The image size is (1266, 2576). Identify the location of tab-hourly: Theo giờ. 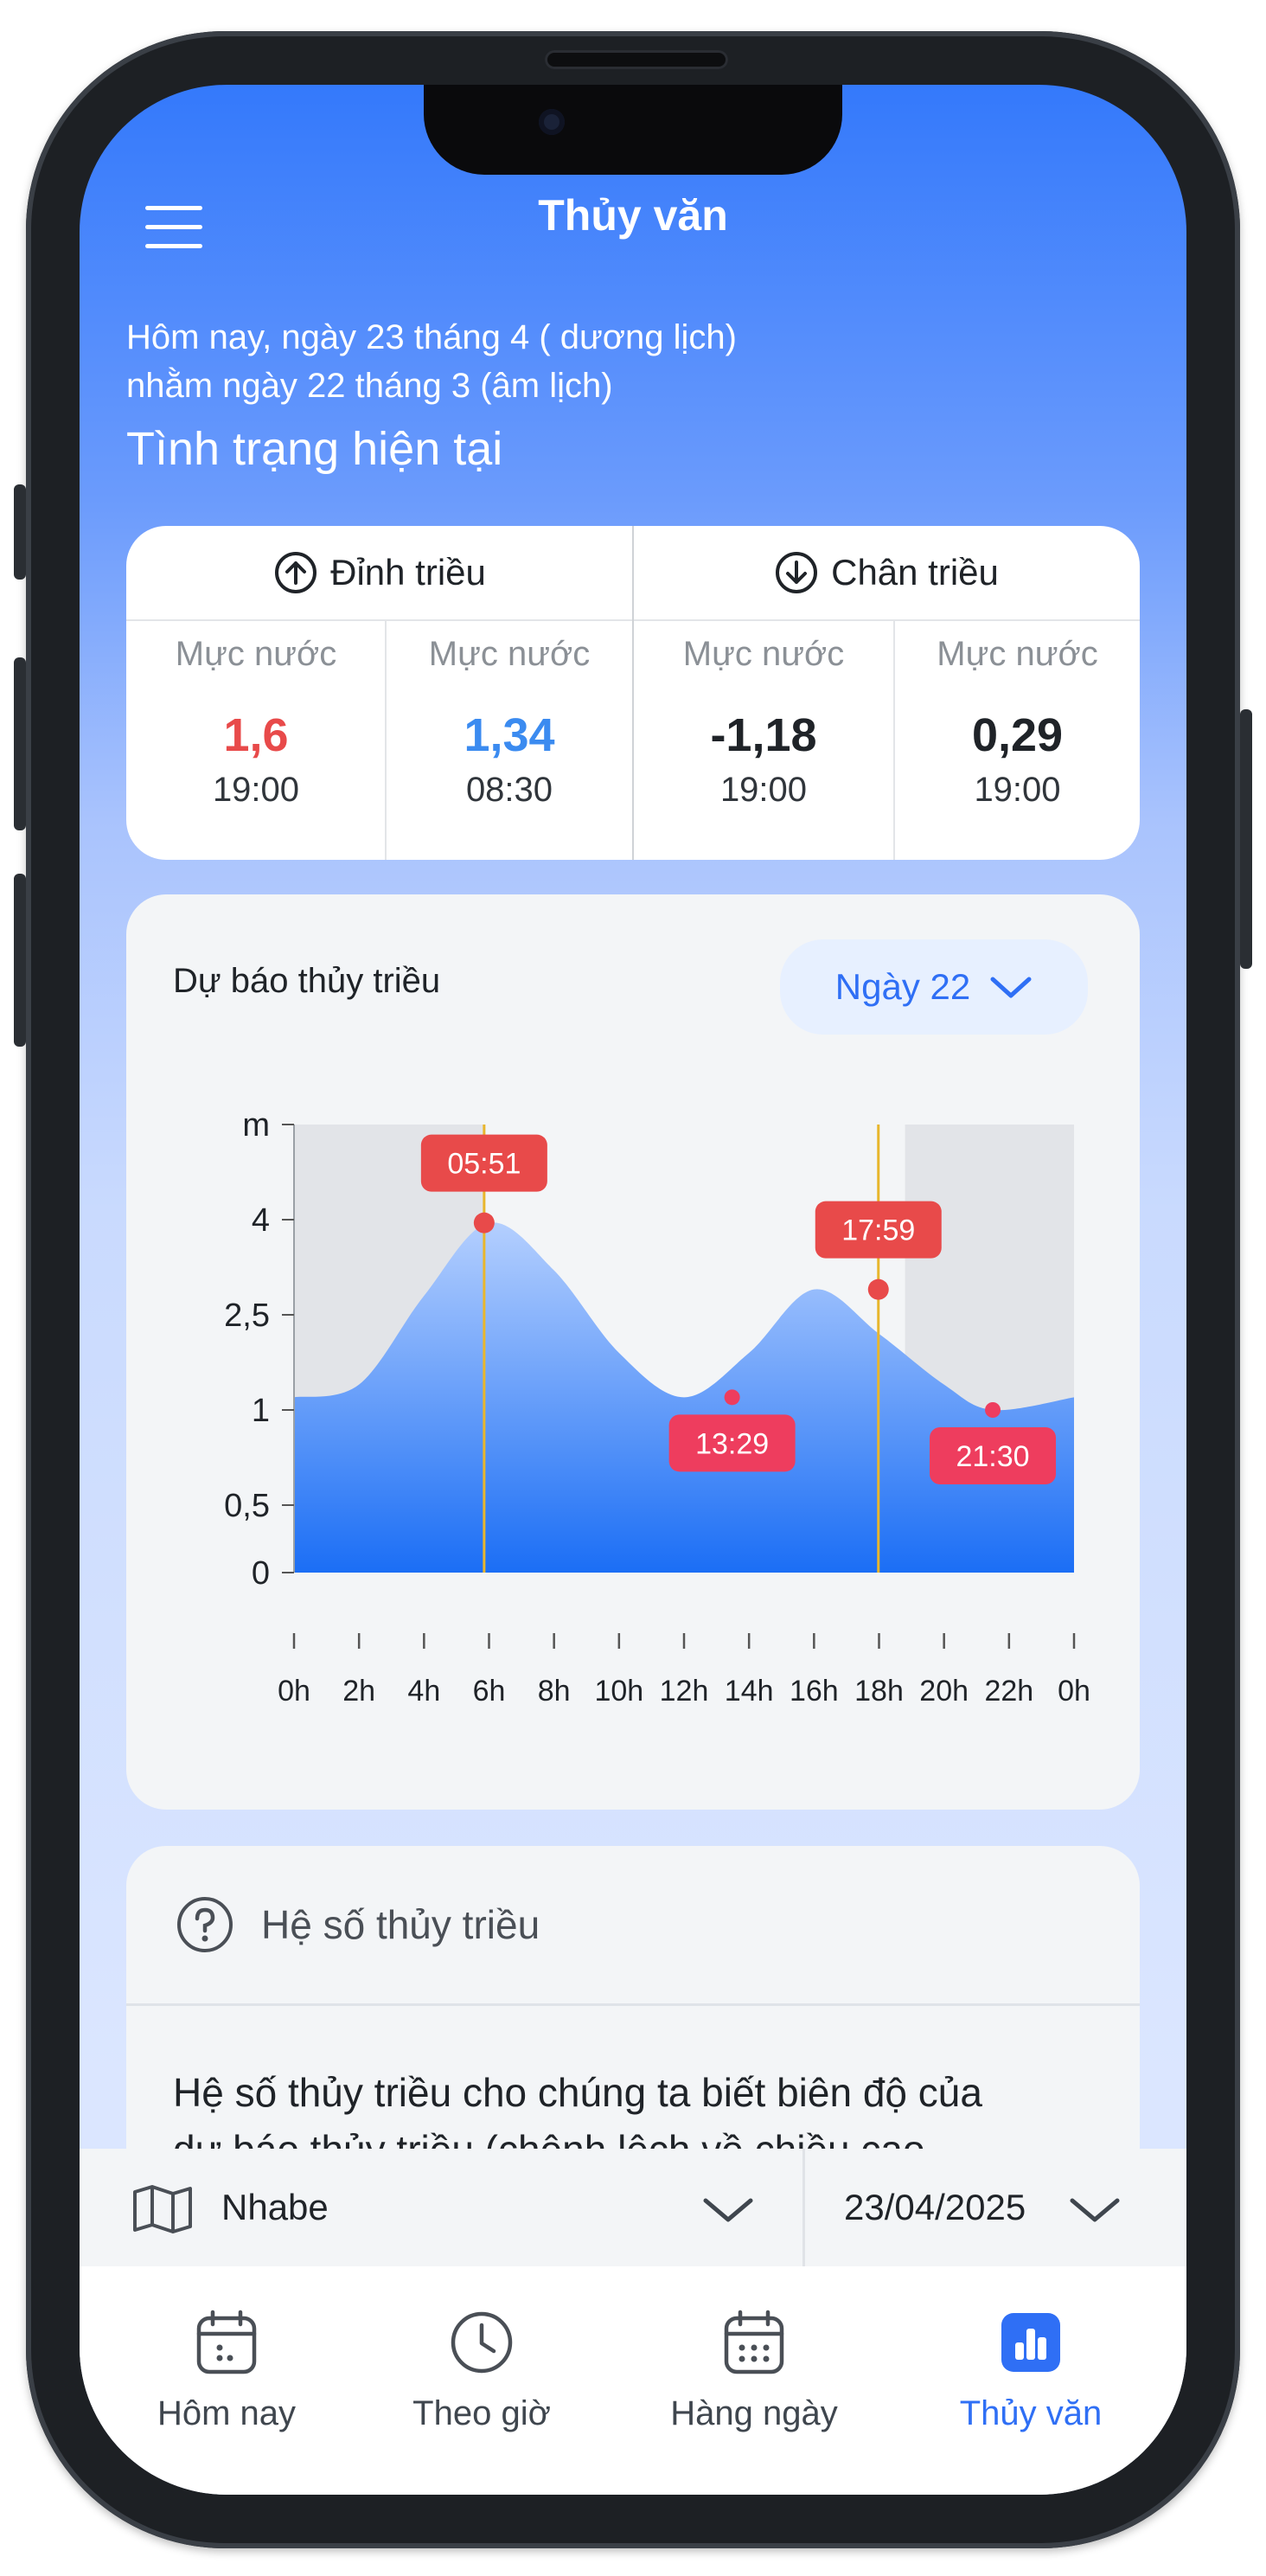
(481, 2371).